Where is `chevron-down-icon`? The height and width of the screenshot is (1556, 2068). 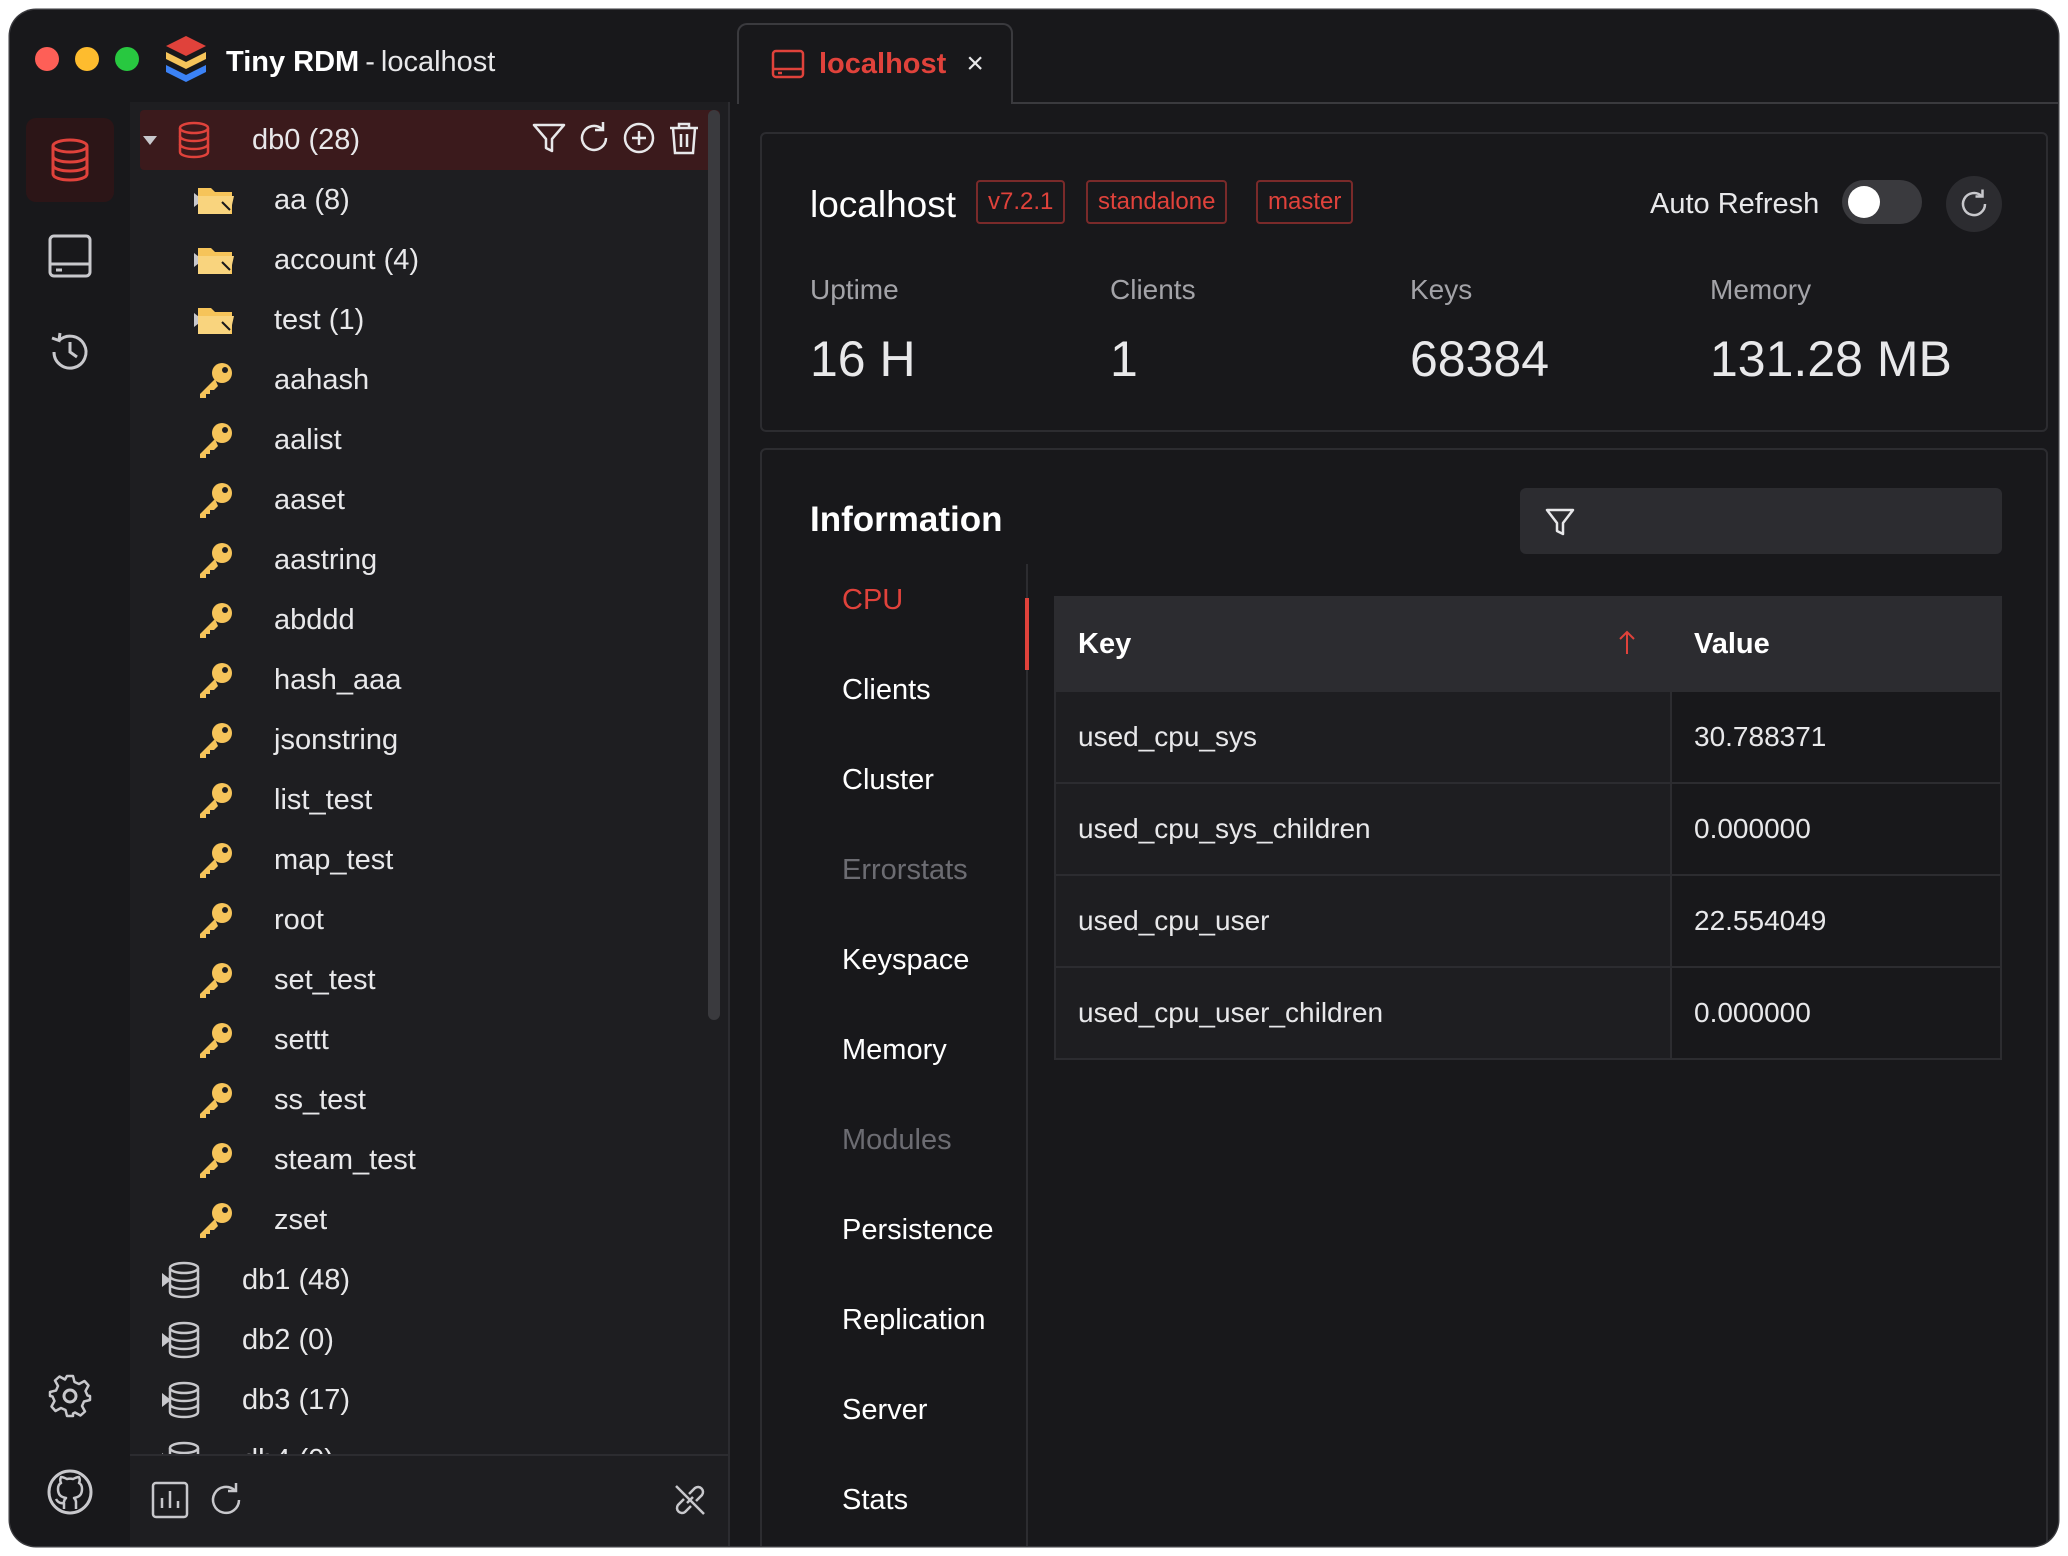
chevron-down-icon is located at coordinates (150, 140).